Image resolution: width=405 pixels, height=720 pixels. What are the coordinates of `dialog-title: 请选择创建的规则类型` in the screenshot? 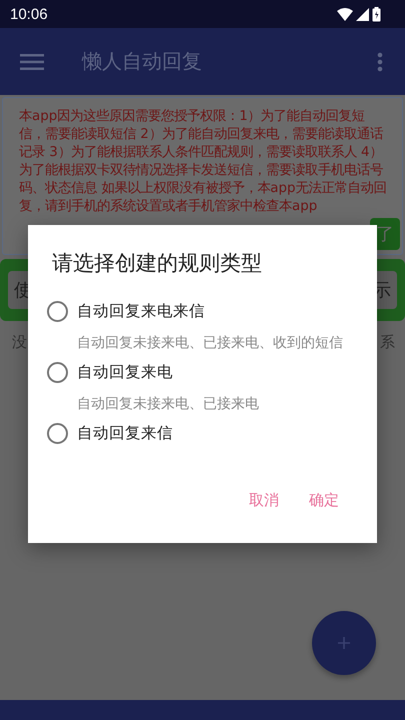 It's located at (157, 263).